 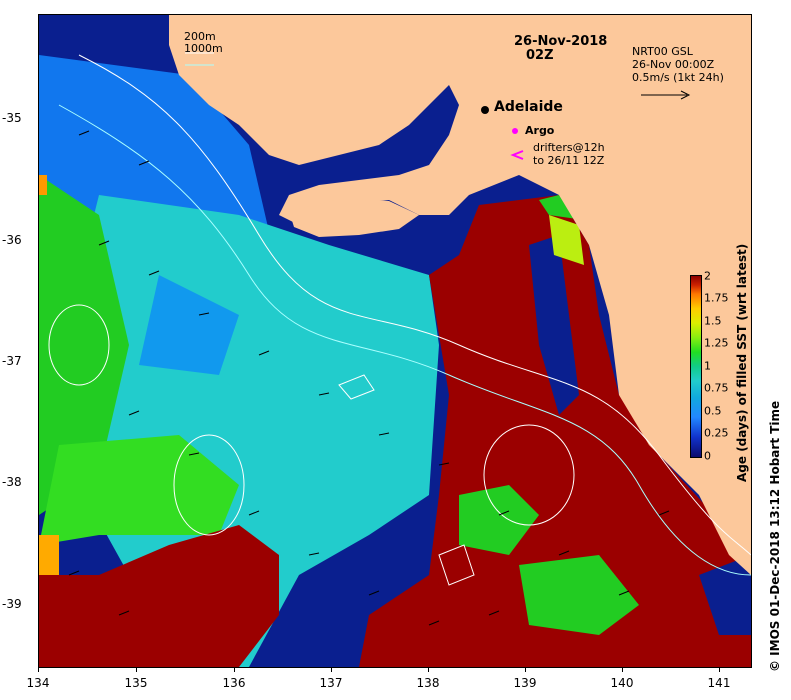 What do you see at coordinates (12, 361) in the screenshot?
I see `y-tick: -37` at bounding box center [12, 361].